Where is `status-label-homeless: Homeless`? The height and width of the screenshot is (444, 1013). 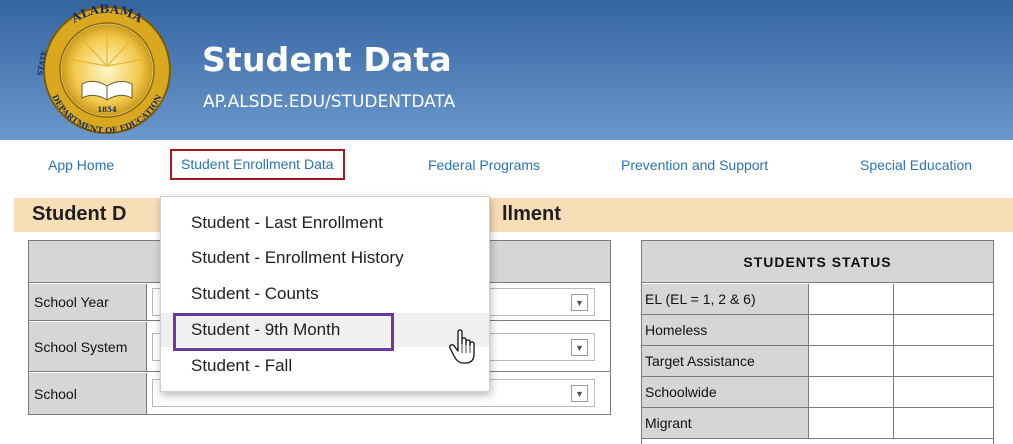
status-label-homeless: Homeless is located at coordinates (725, 330).